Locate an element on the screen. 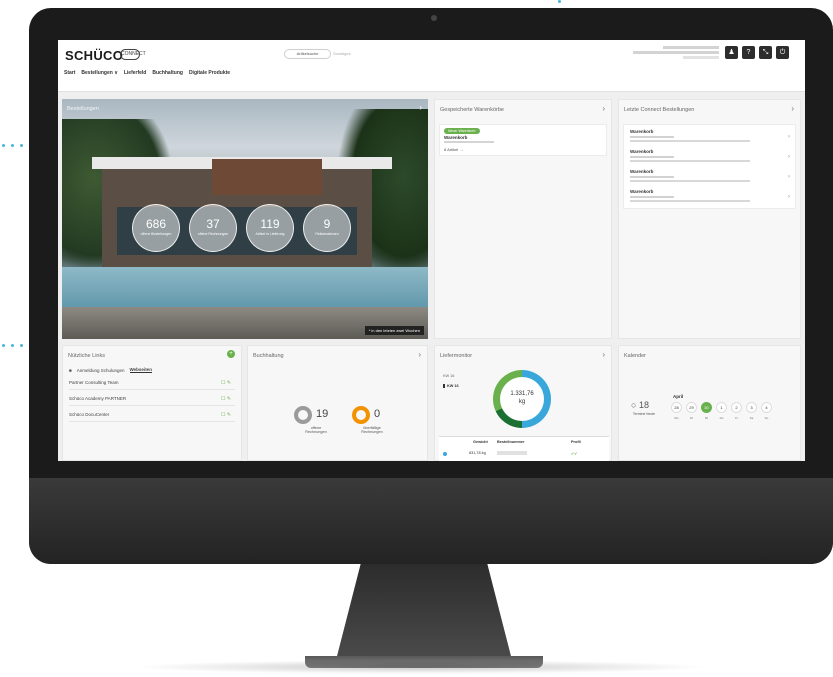  stat-label: Artikel in Lieferung is located at coordinates (270, 234).